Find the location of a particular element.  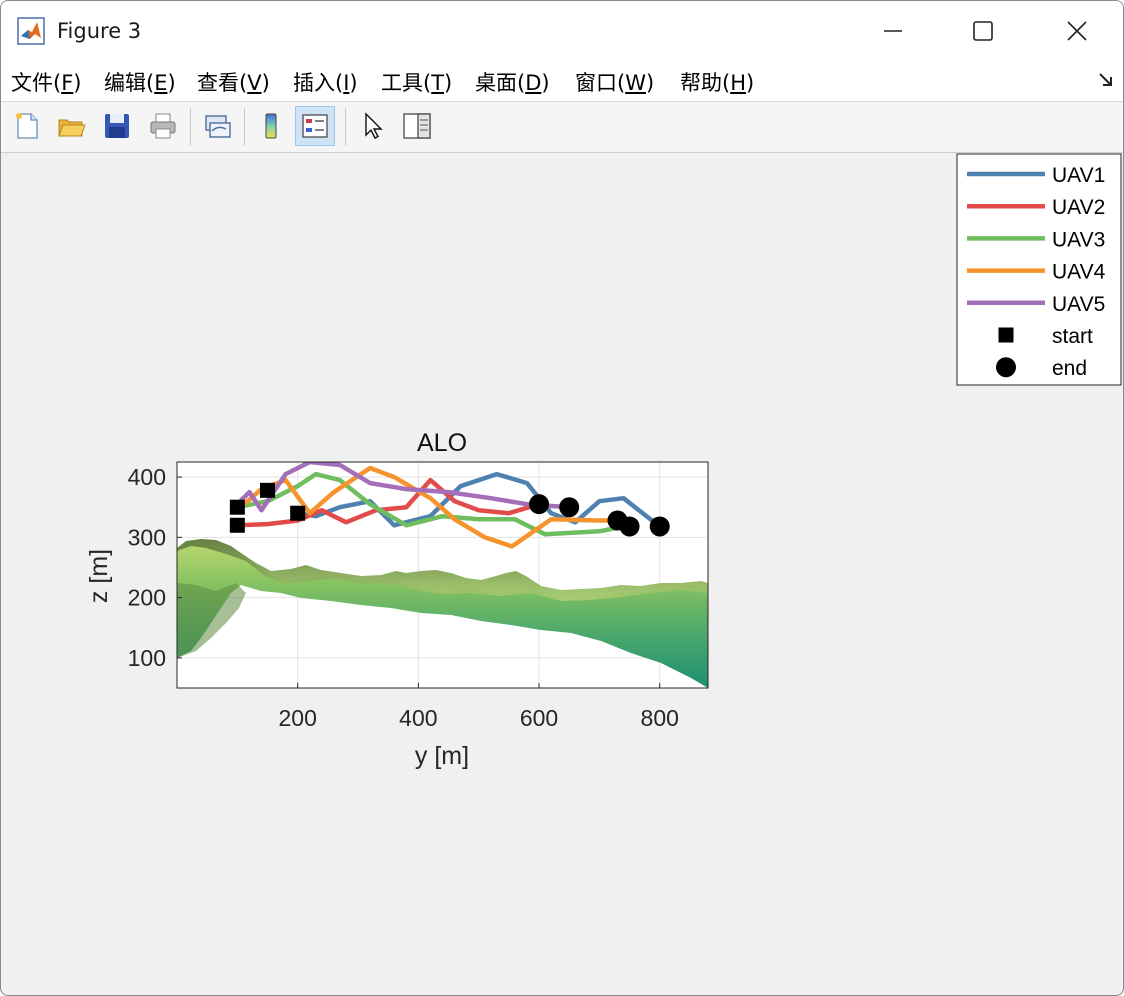

link-plot-icon is located at coordinates (218, 126).